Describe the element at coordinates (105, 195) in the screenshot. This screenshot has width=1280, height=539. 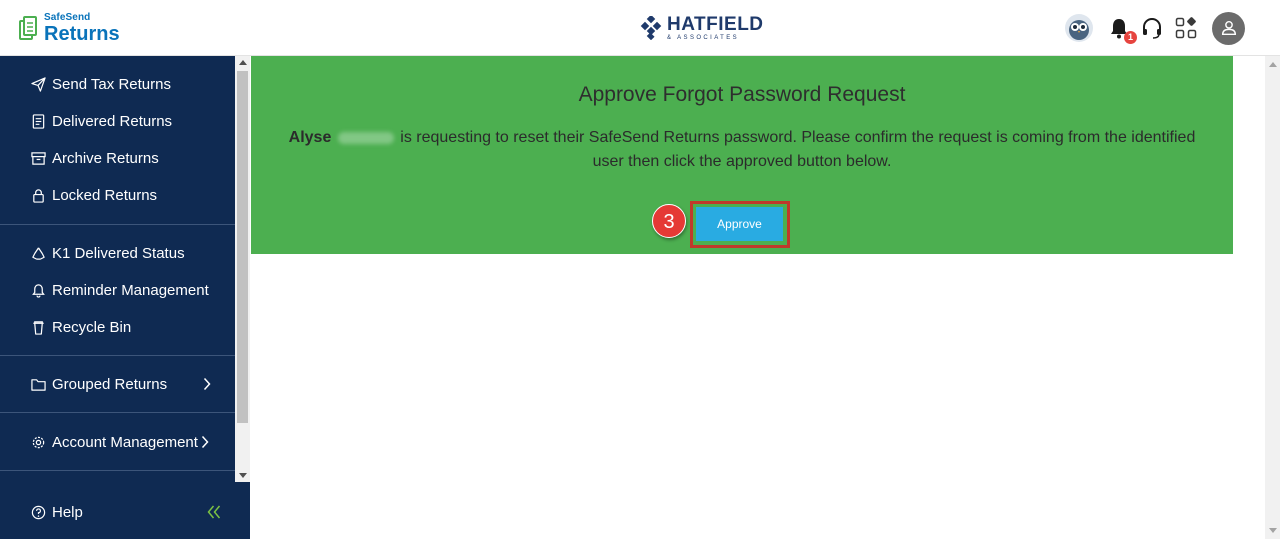
I see `sidebar-item-label: Locked Returns` at that location.